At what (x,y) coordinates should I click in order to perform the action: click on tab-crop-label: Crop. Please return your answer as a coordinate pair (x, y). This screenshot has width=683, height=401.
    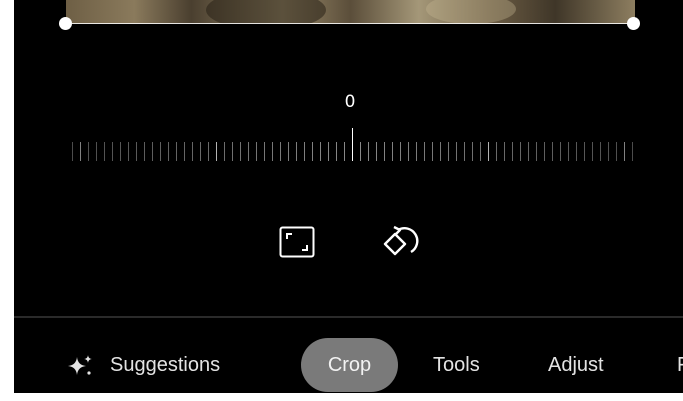
    Looking at the image, I should click on (349, 364).